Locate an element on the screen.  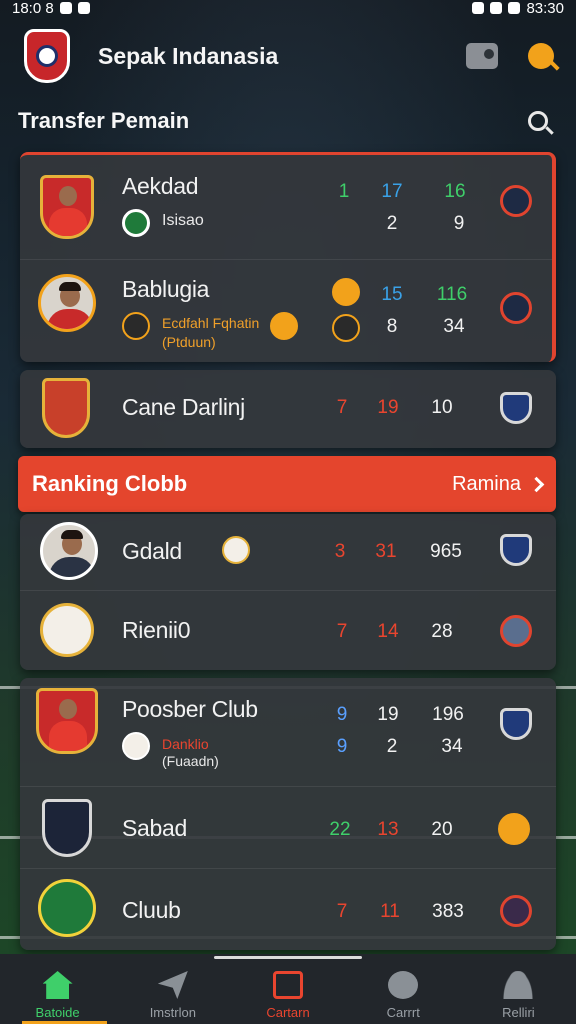
stat-value: 196 is located at coordinates (448, 714).